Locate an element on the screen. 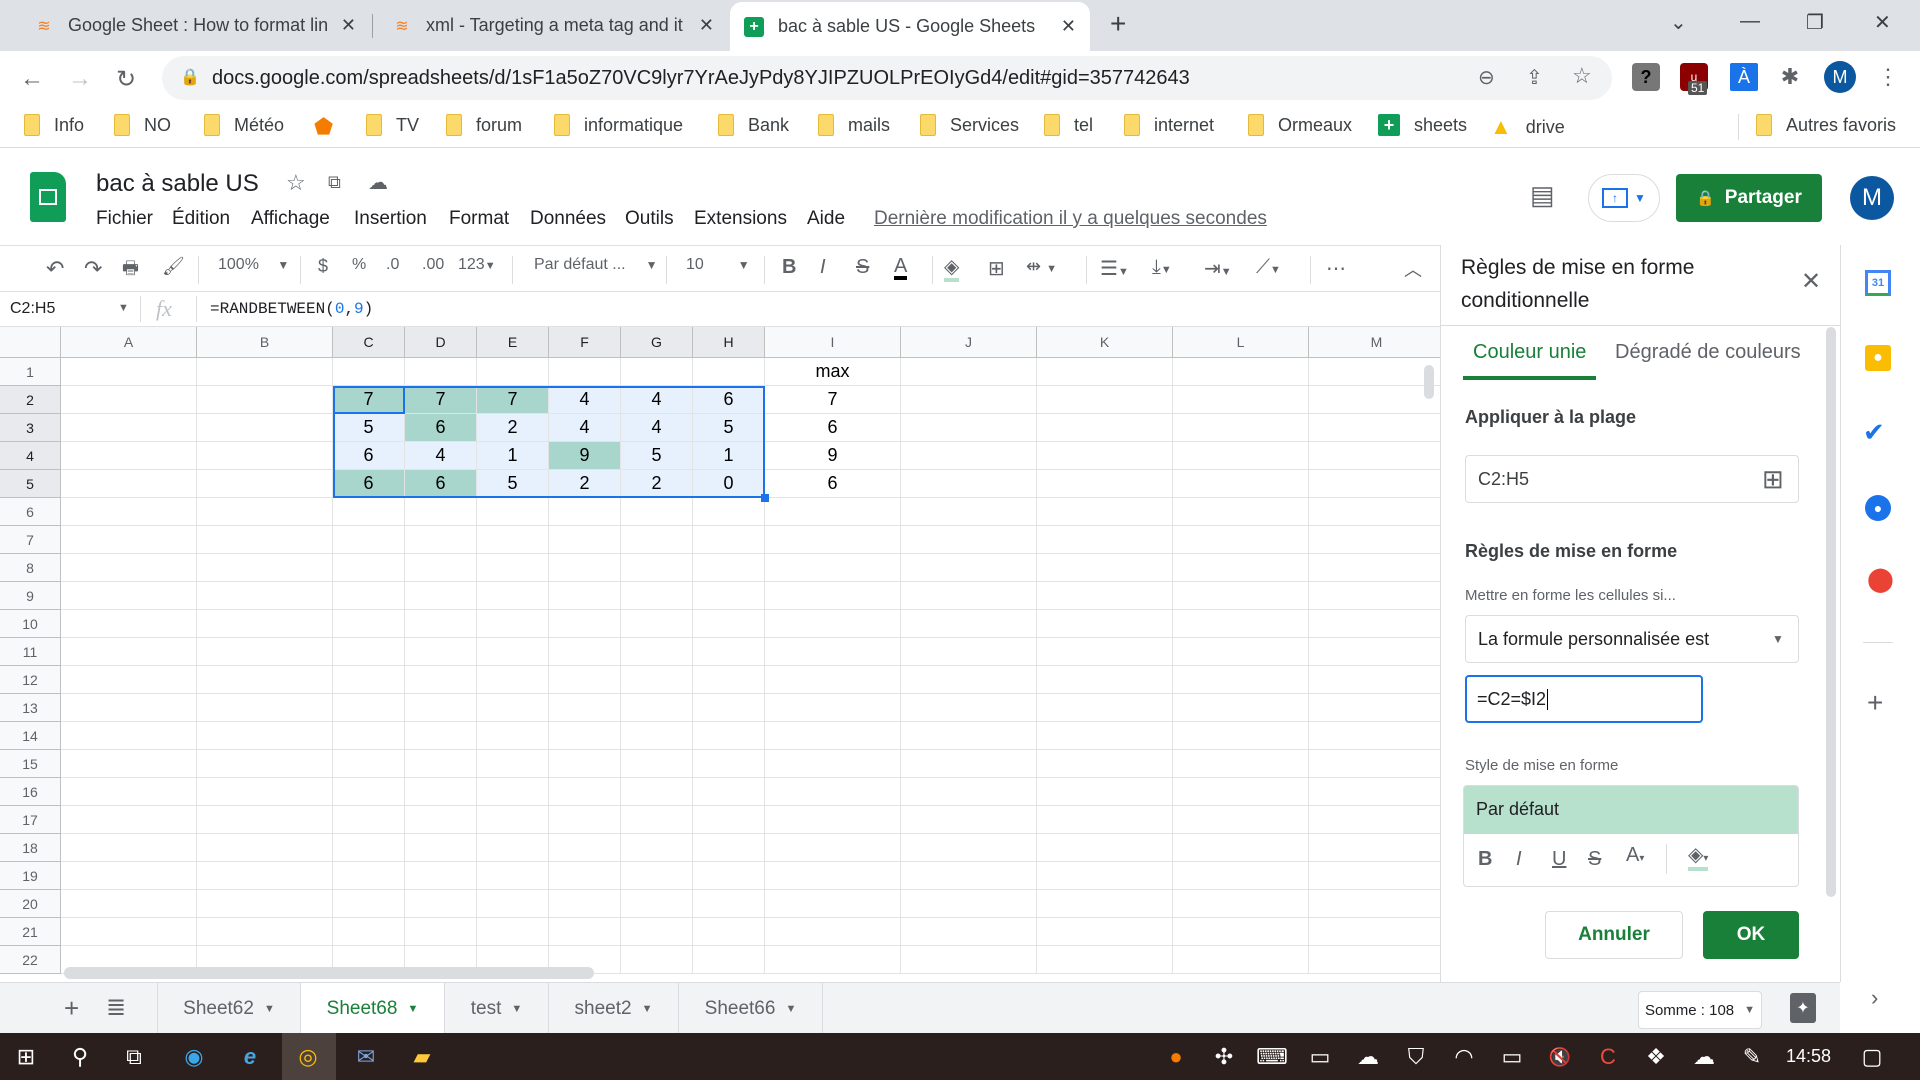  cell-L12 is located at coordinates (1241, 680).